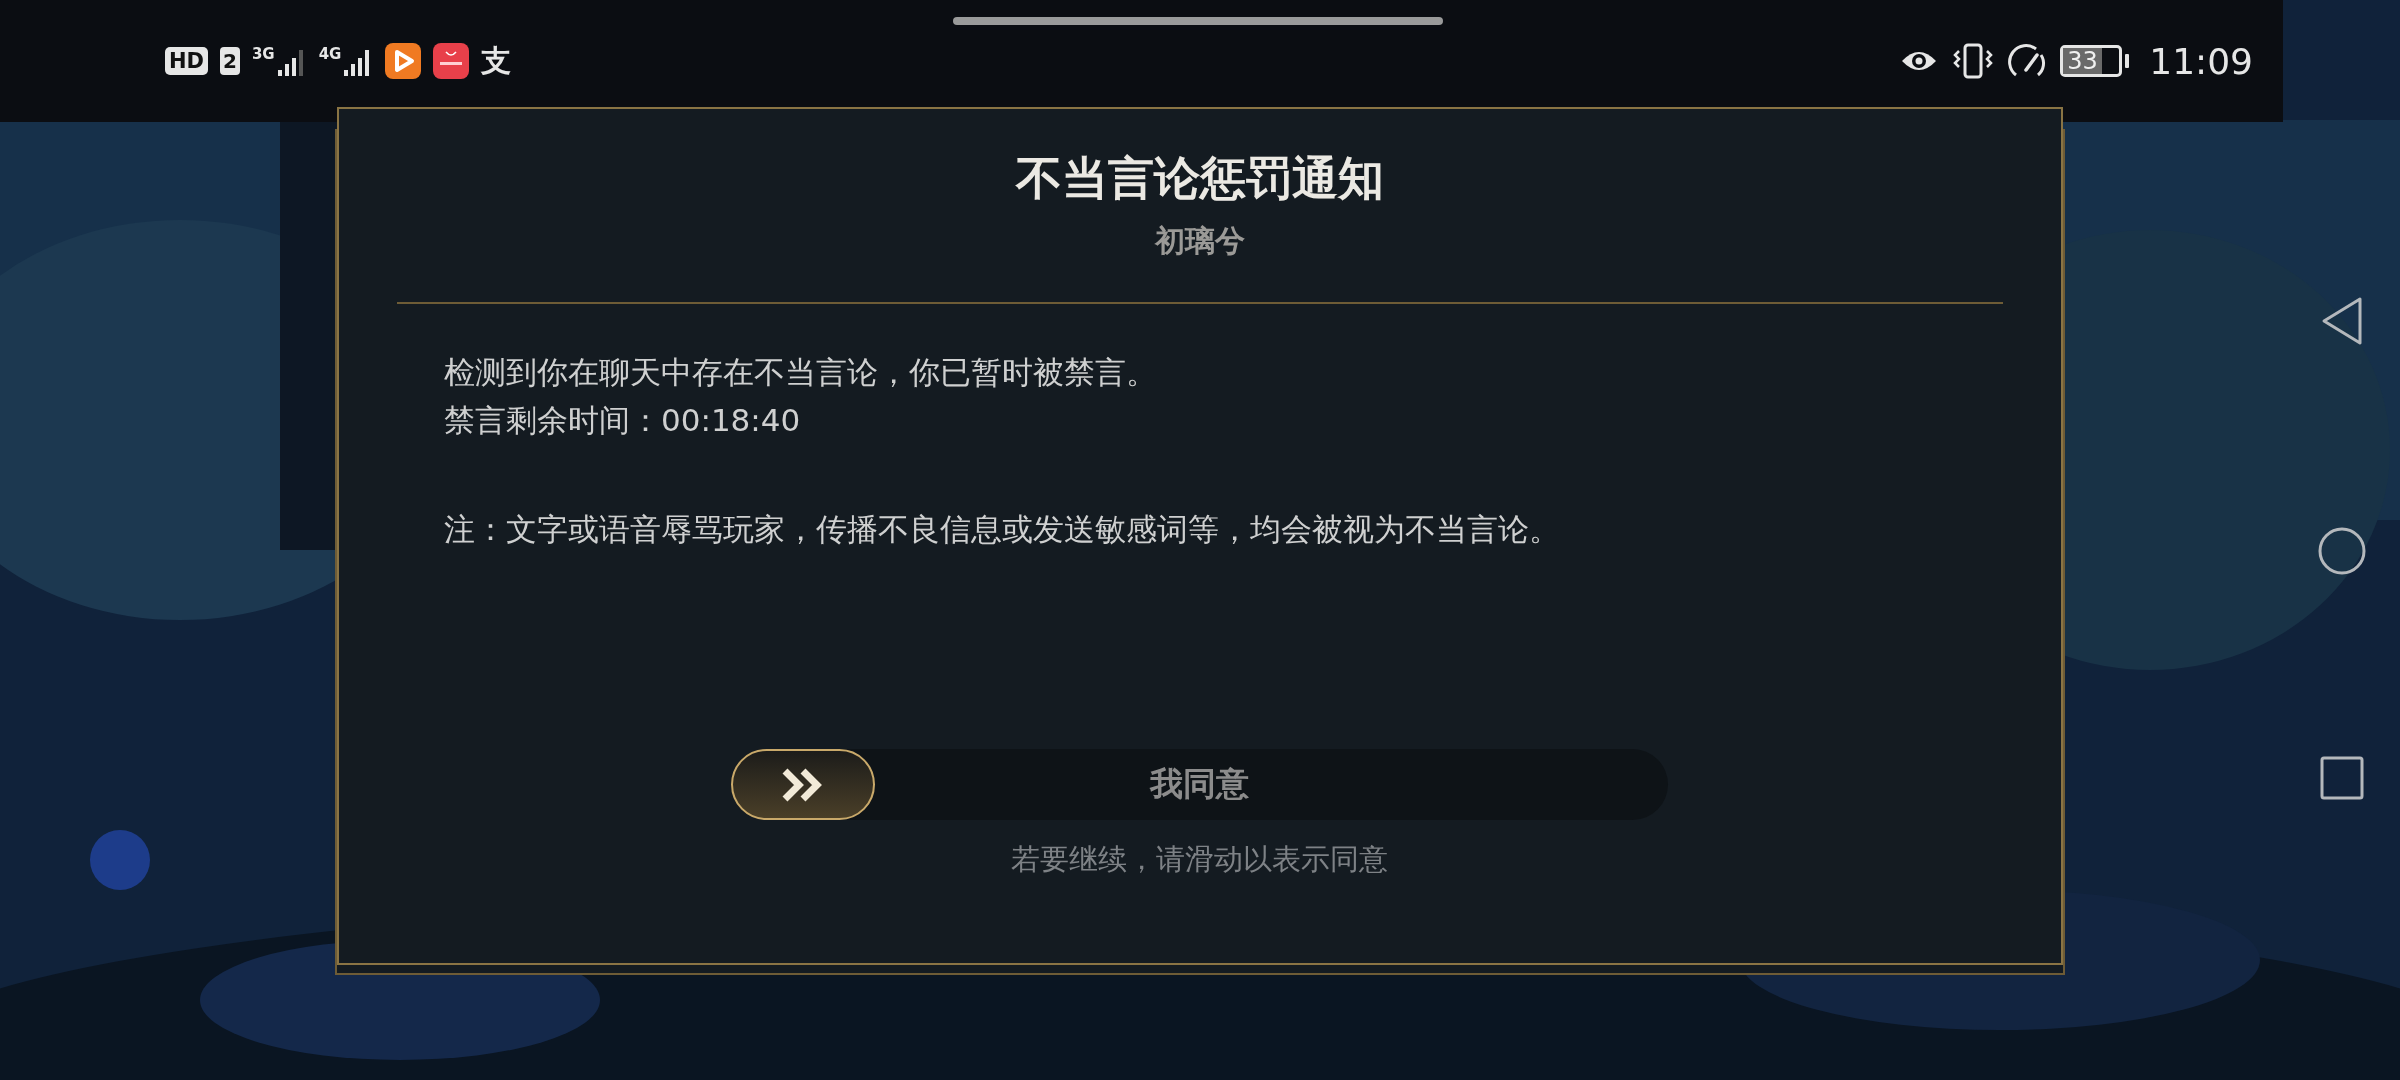 This screenshot has width=2400, height=1080. Describe the element at coordinates (623, 420) in the screenshot. I see `notice-text: 禁言剩余时间：00:18:40` at that location.